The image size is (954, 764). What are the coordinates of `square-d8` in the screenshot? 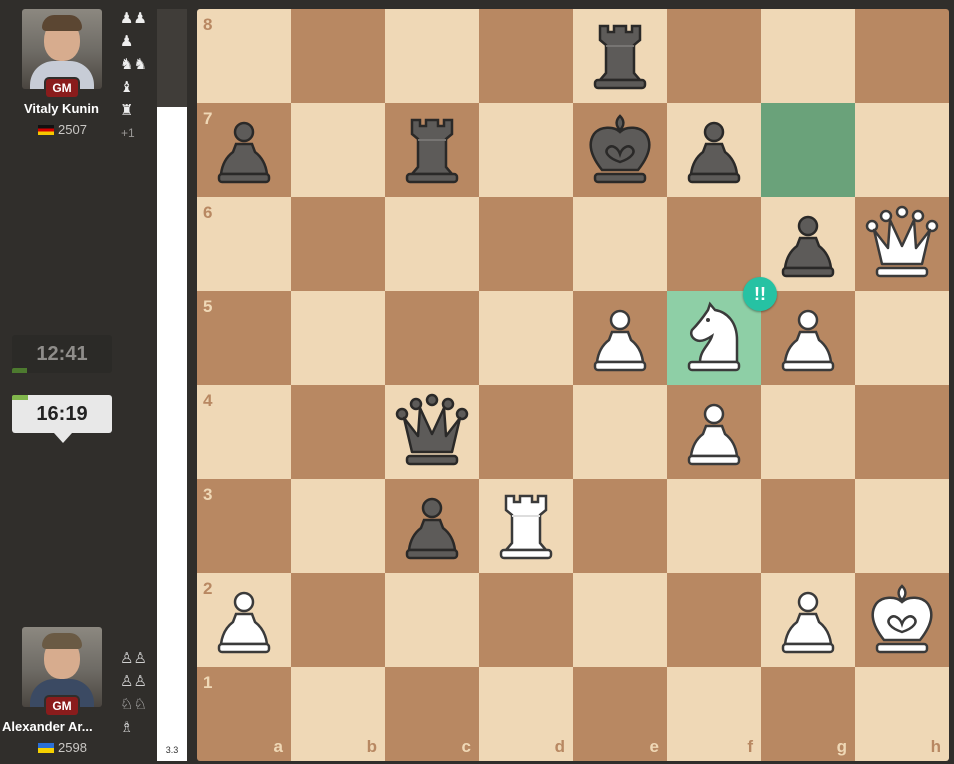 It's located at (526, 56).